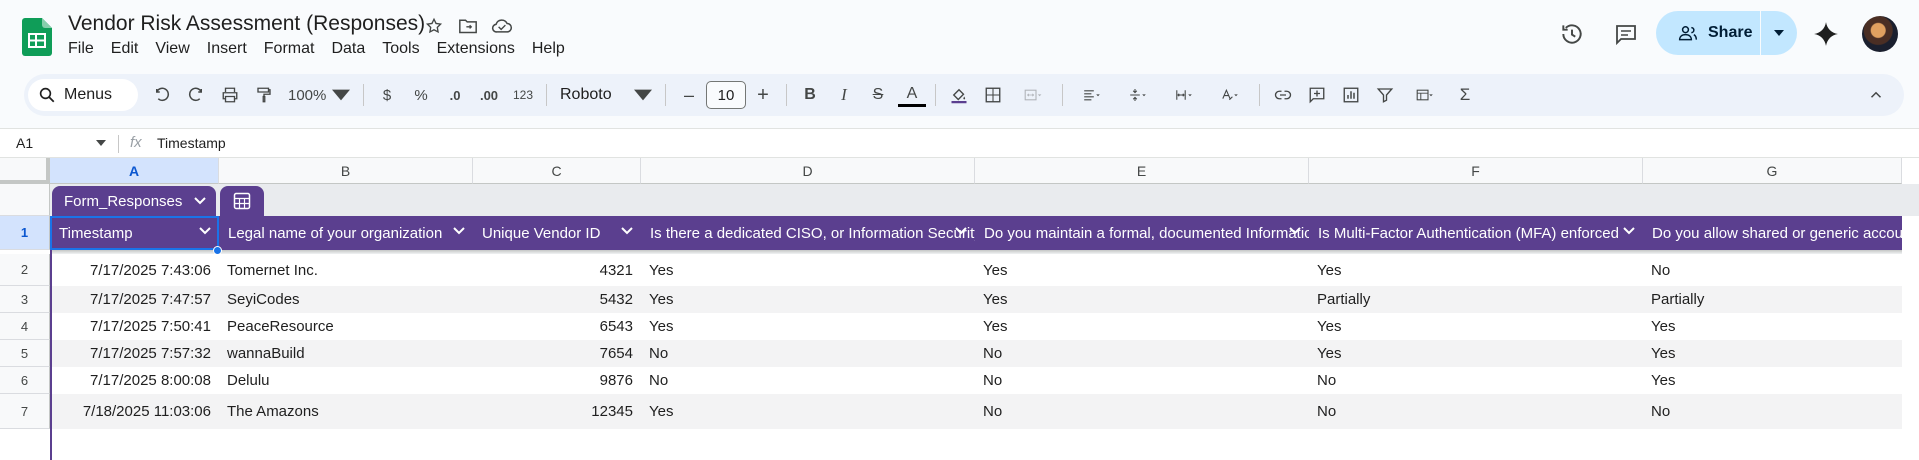 The height and width of the screenshot is (460, 1919). Describe the element at coordinates (552, 49) in the screenshot. I see `menu-help: Help` at that location.